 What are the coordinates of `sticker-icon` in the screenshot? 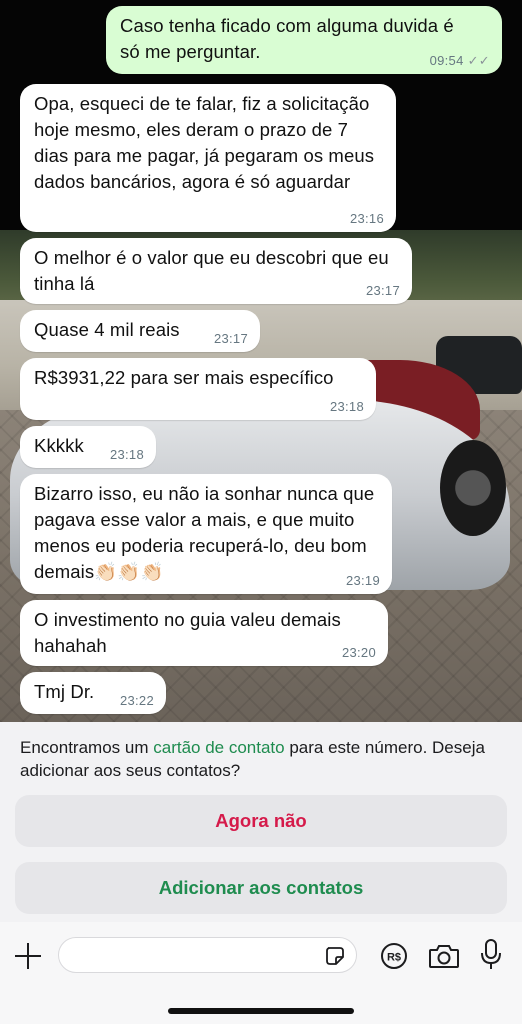 It's located at (335, 956).